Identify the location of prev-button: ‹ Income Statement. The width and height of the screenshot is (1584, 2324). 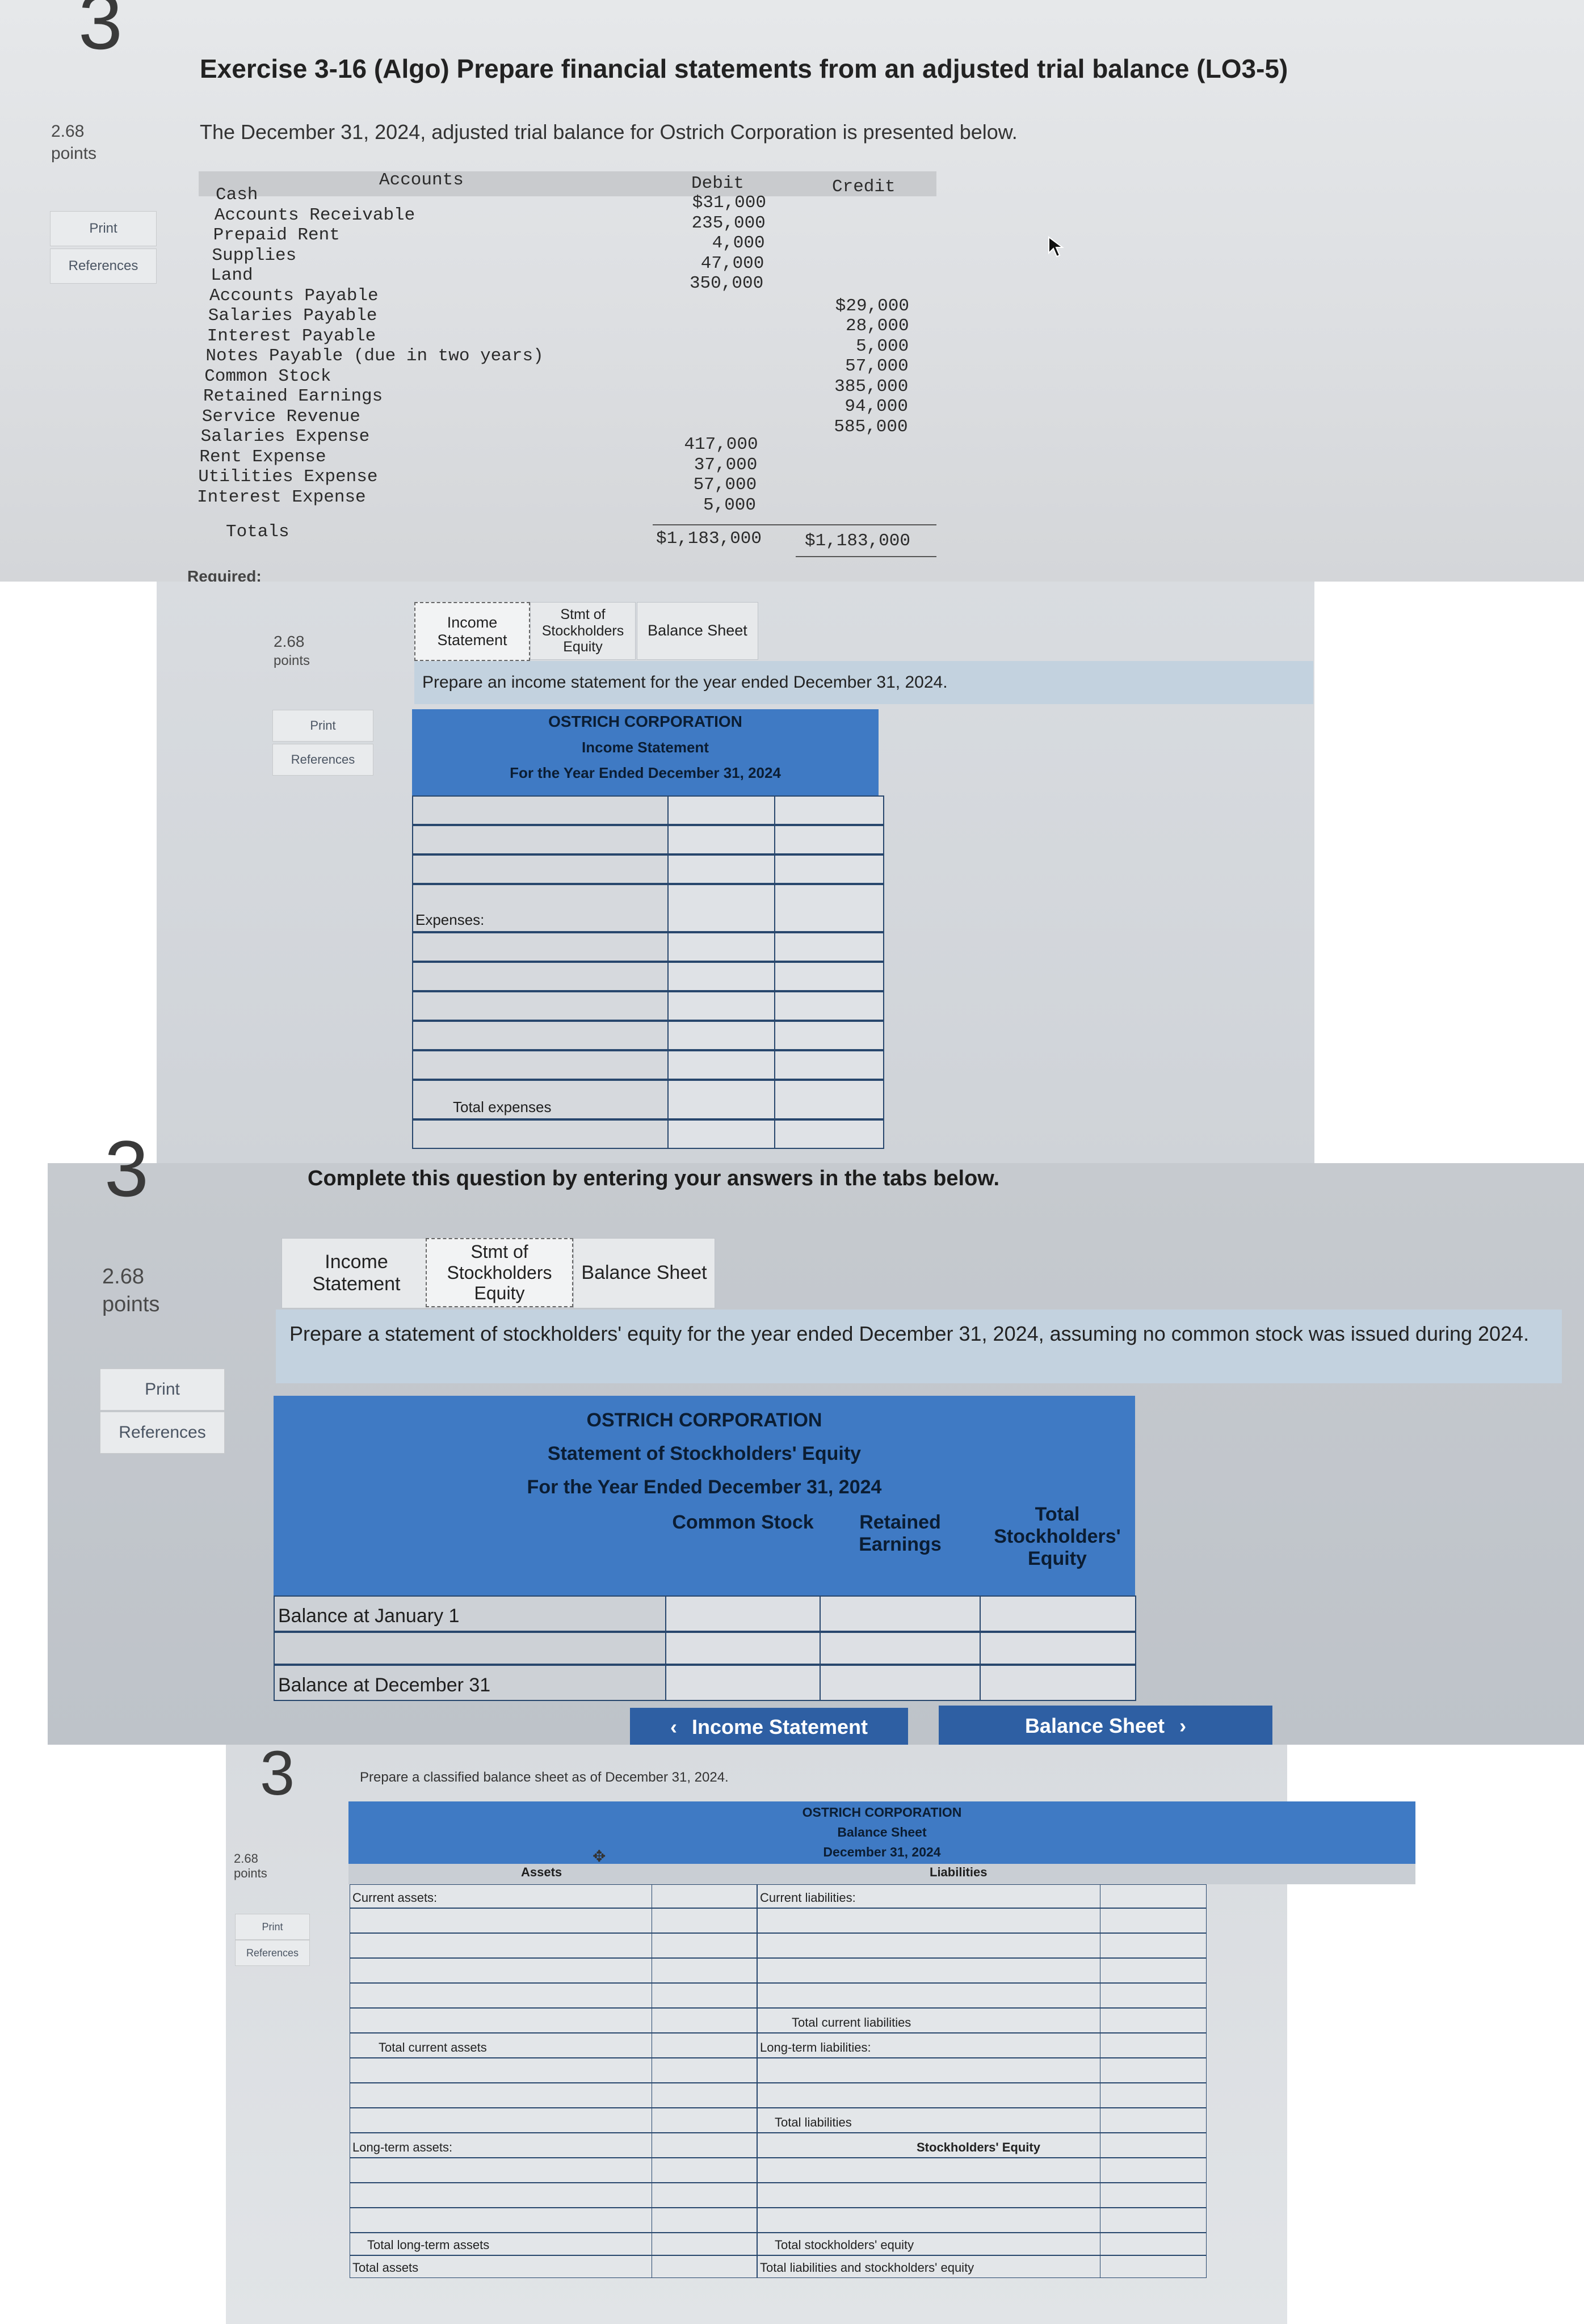
(769, 1727).